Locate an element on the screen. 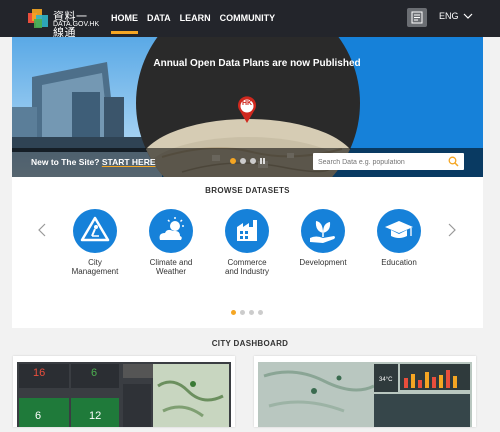 The width and height of the screenshot is (500, 432). category-climate-weather: Climate and Weather is located at coordinates (171, 242).